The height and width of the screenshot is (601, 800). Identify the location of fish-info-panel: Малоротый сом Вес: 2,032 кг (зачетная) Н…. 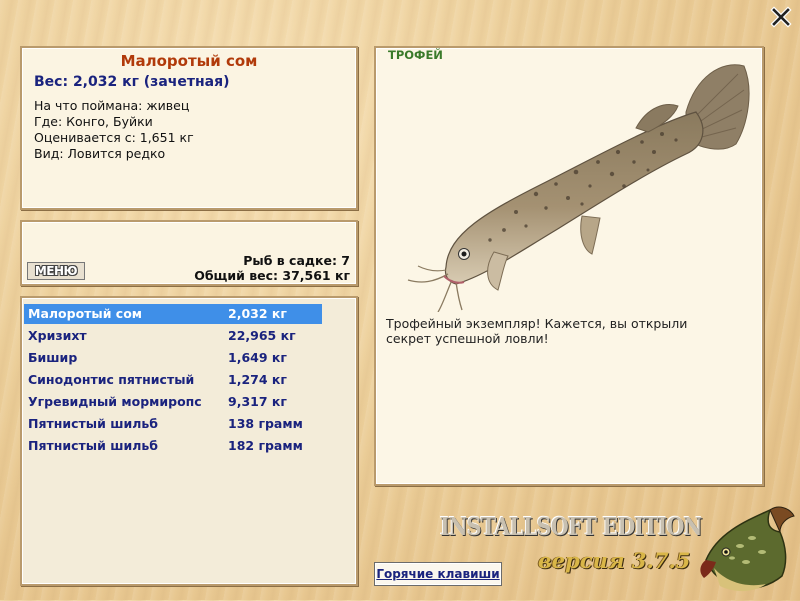
(189, 128).